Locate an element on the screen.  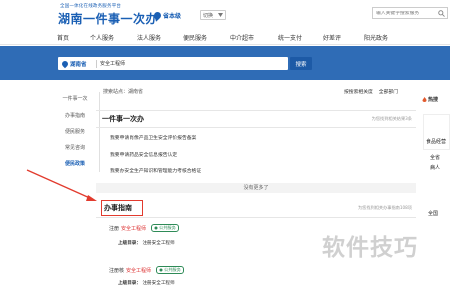
chevron-down-icon is located at coordinates (220, 15).